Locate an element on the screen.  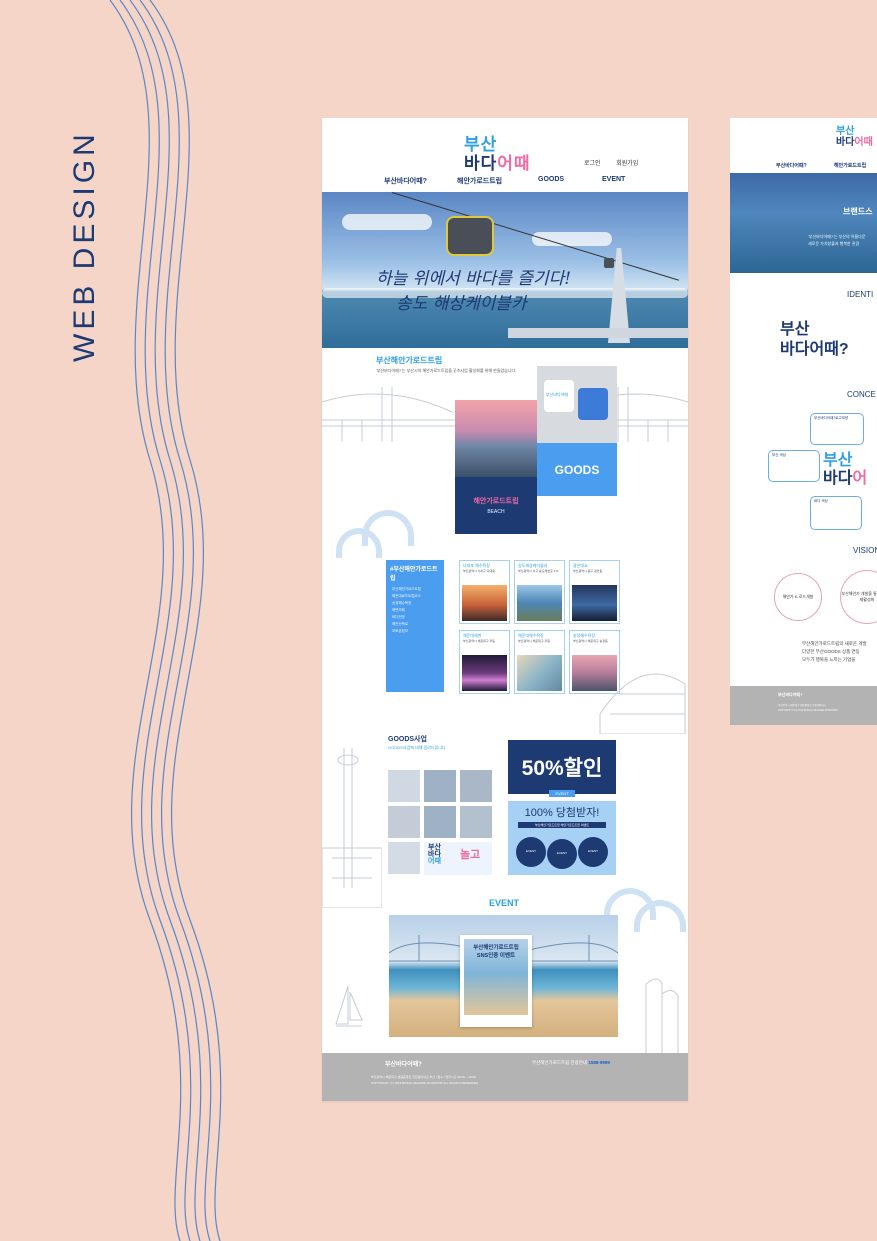
nav-item-about: 부산바다어때? is located at coordinates (405, 181).